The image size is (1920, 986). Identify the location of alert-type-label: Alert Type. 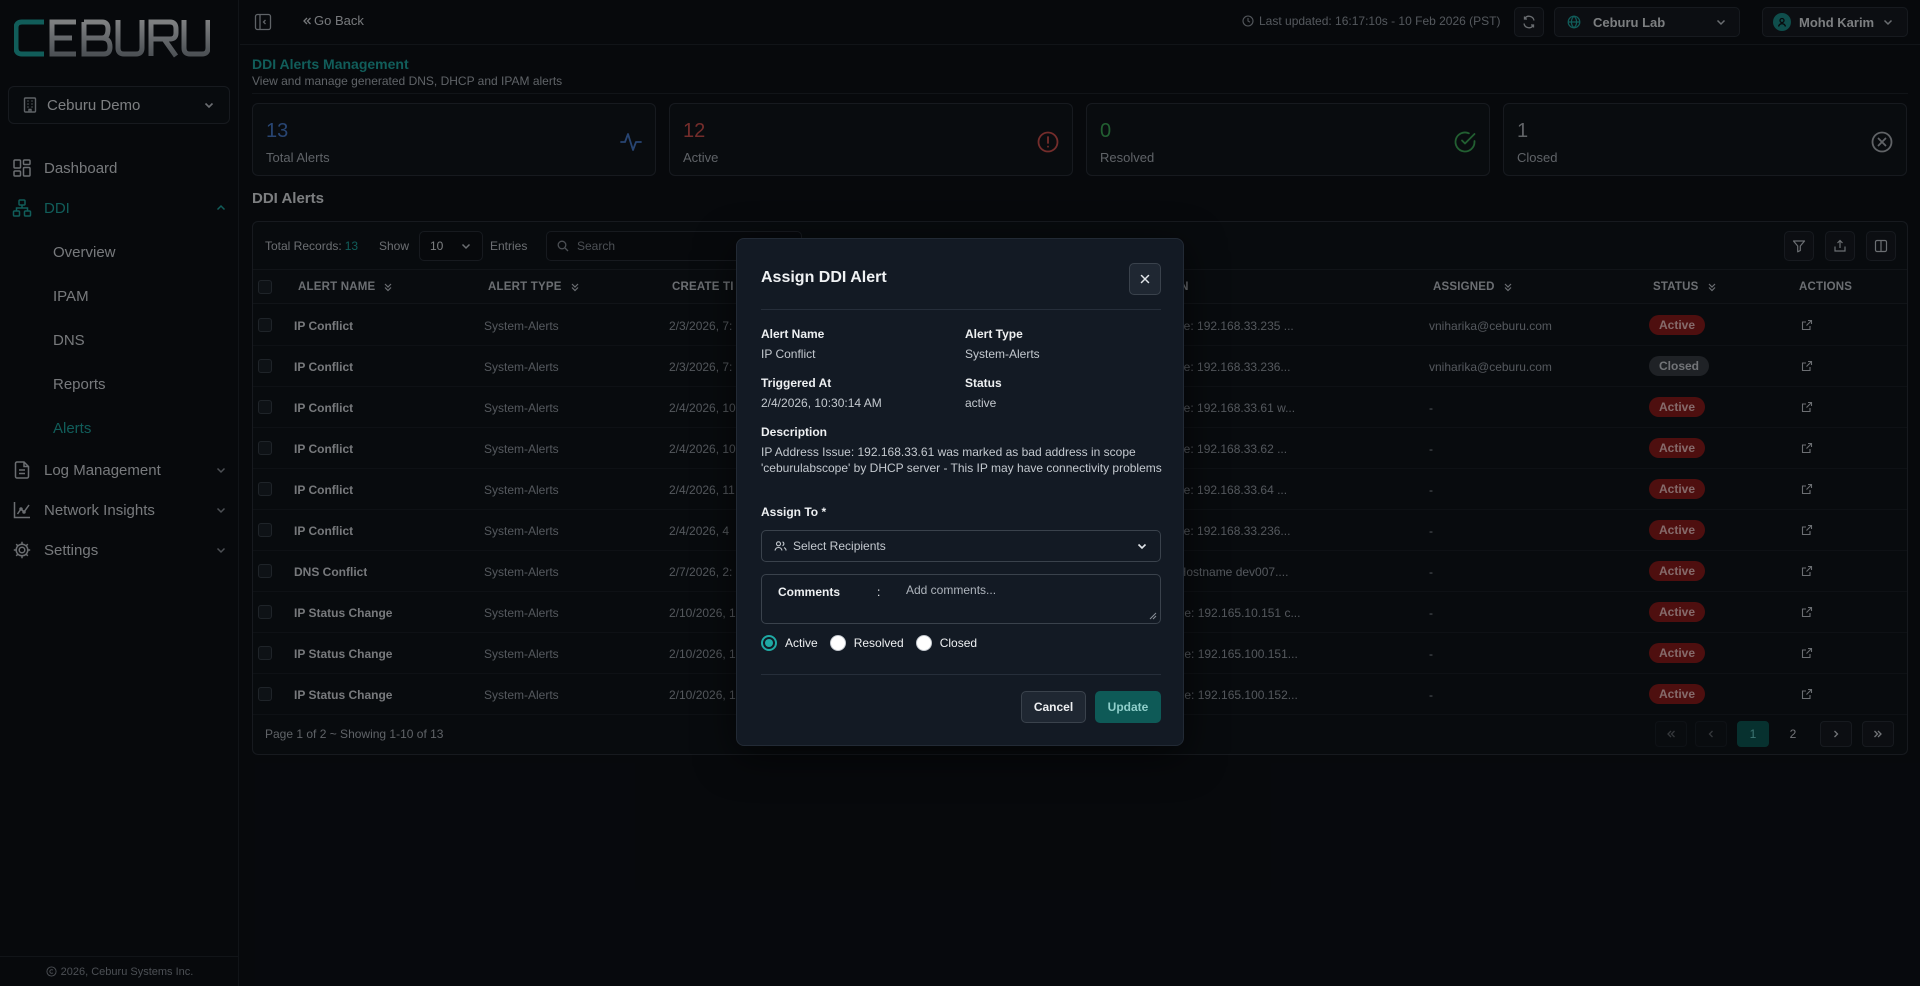
(994, 334).